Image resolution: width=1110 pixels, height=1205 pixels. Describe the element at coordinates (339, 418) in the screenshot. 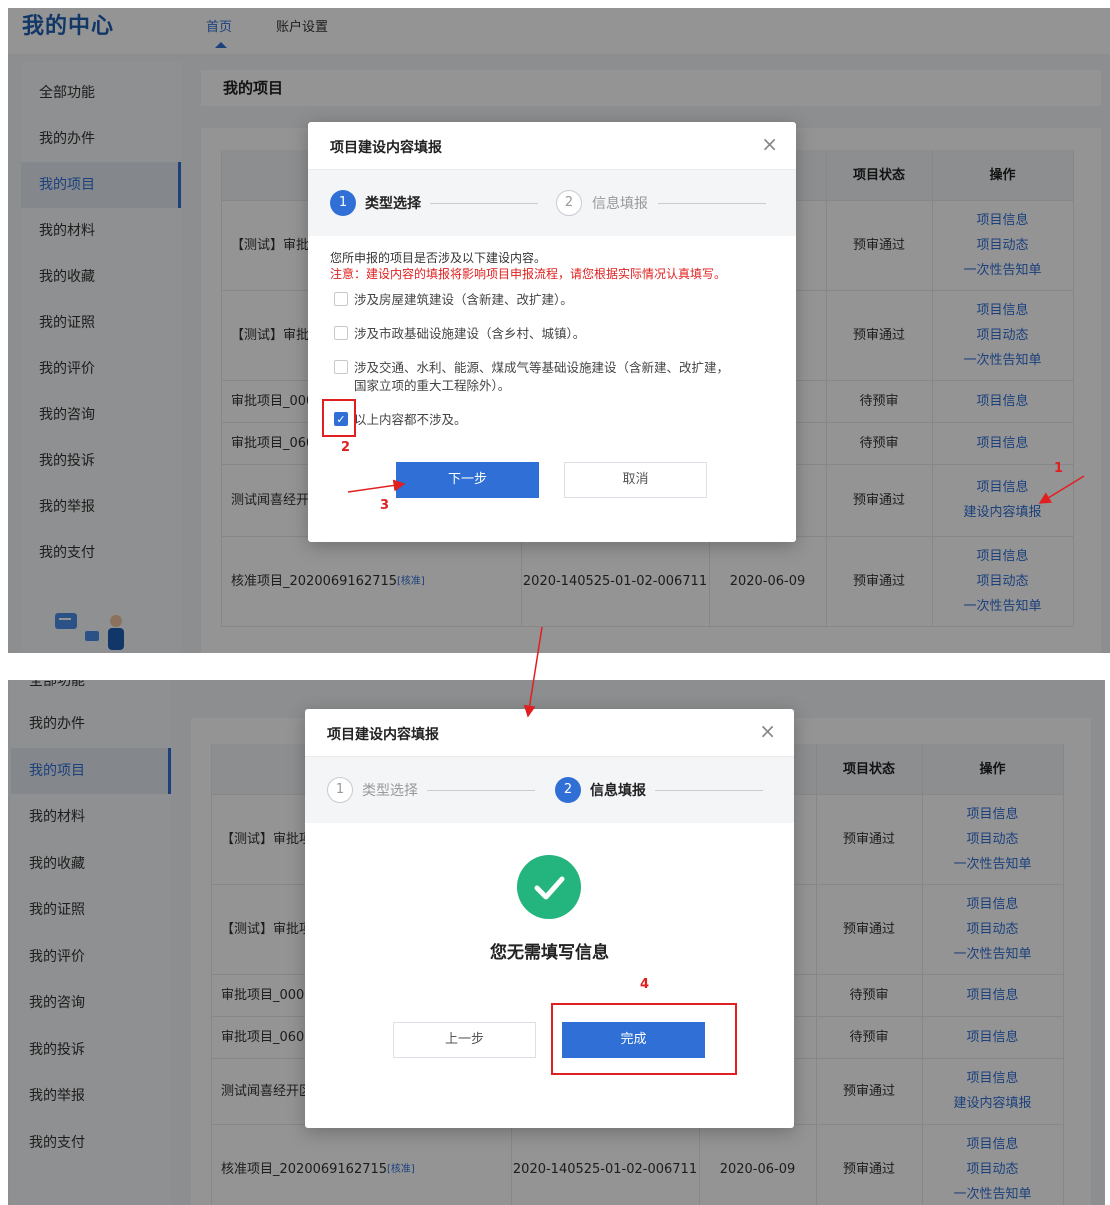

I see `annotation-box-checkbox` at that location.